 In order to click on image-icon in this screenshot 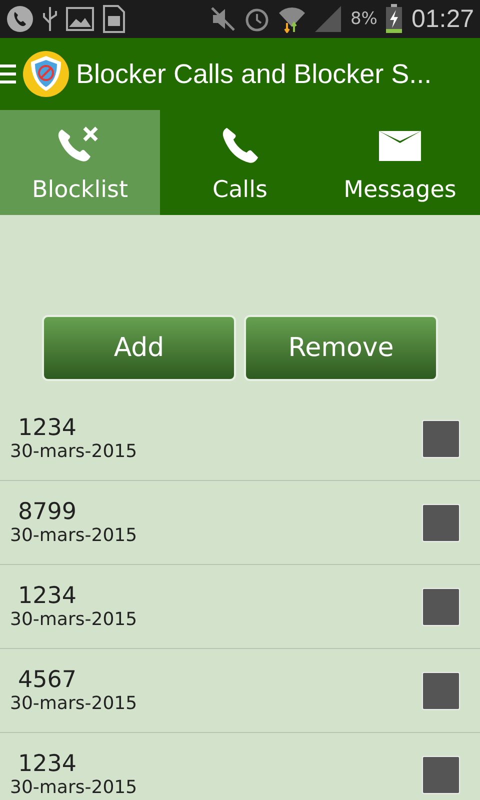, I will do `click(80, 19)`.